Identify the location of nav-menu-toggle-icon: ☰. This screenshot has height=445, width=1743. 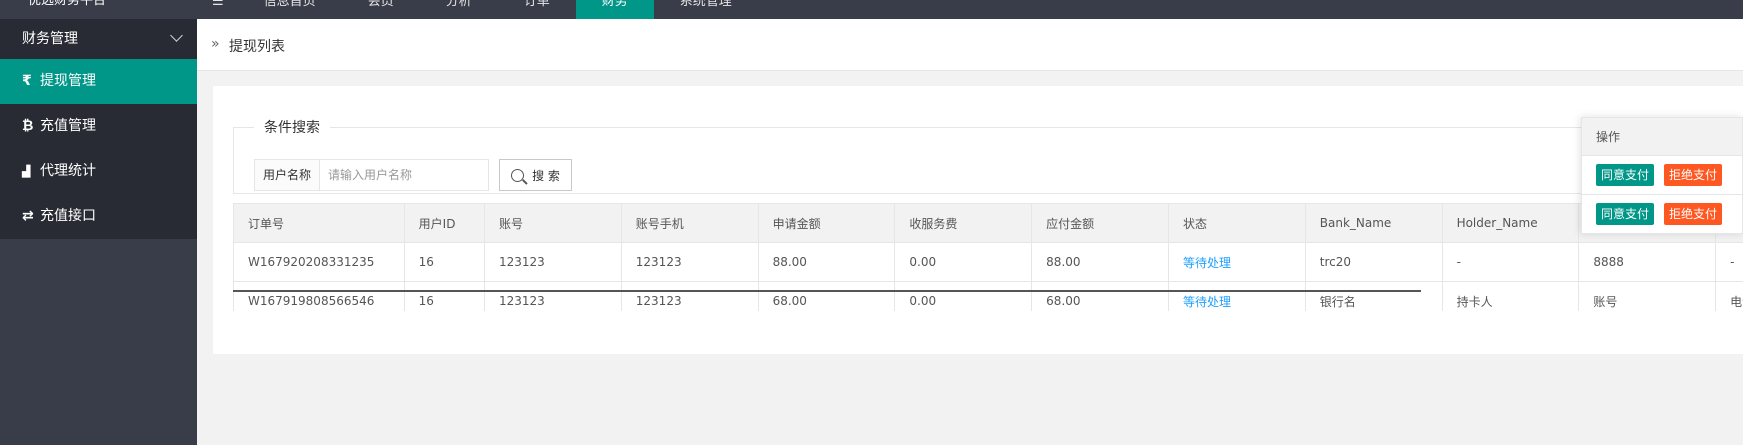
(218, 9).